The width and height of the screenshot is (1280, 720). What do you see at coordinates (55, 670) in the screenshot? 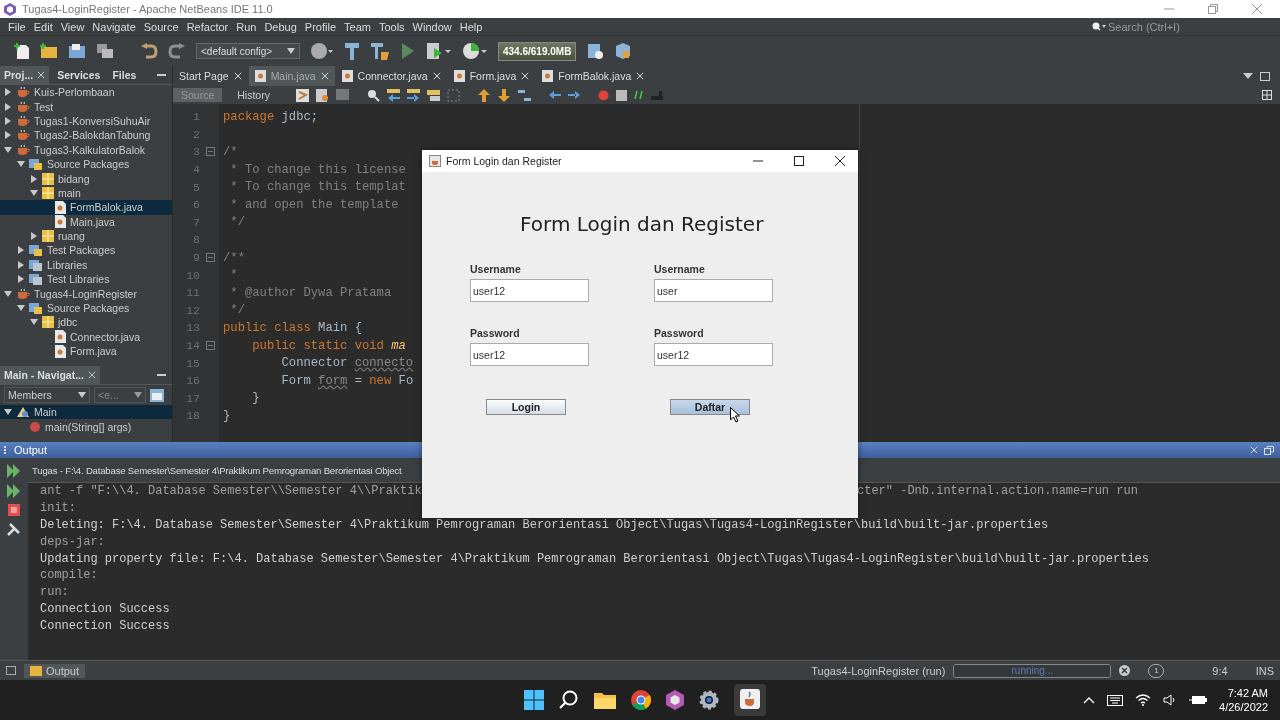
I see `output-tab: Output` at bounding box center [55, 670].